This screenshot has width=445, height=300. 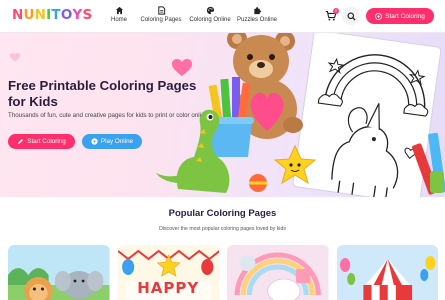 I want to click on nav-puzzles-online: Puzzles Online, so click(x=257, y=13).